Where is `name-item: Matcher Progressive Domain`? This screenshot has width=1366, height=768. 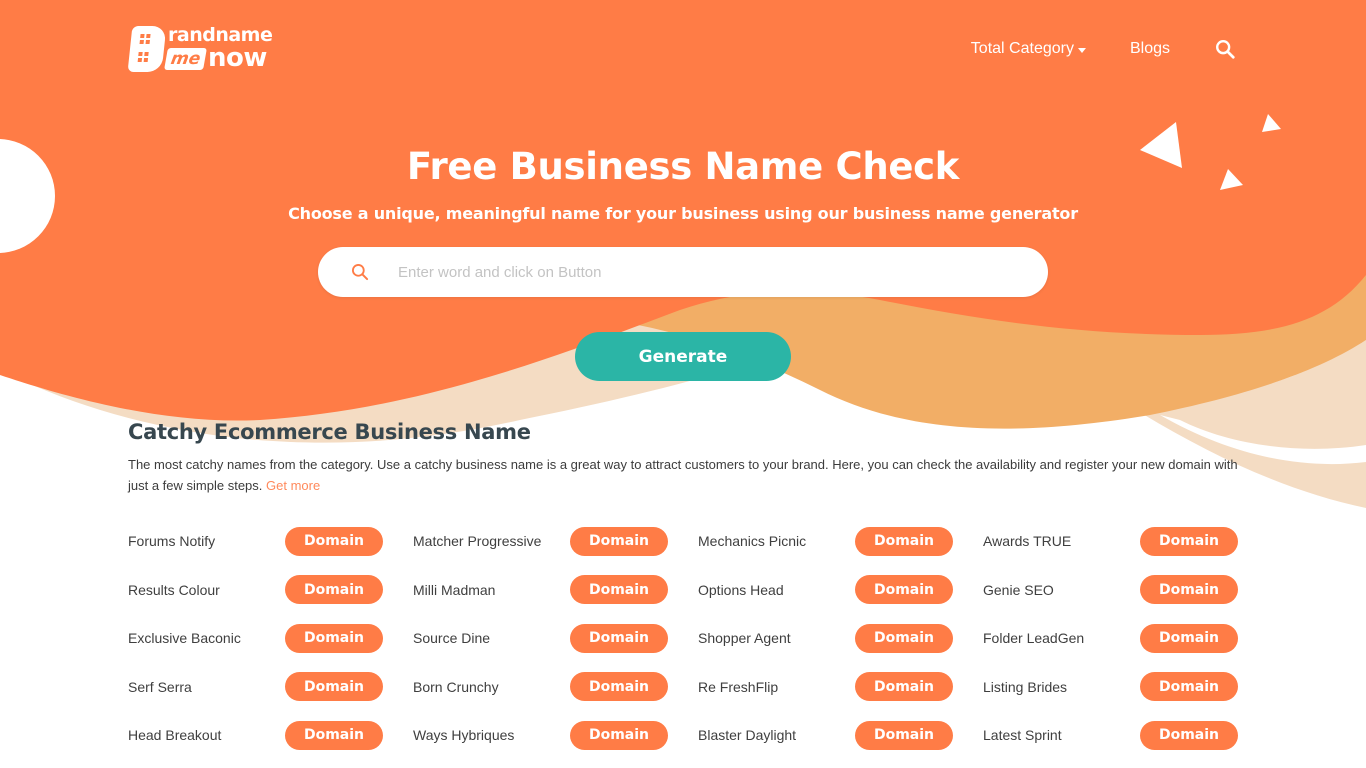 name-item: Matcher Progressive Domain is located at coordinates (555, 541).